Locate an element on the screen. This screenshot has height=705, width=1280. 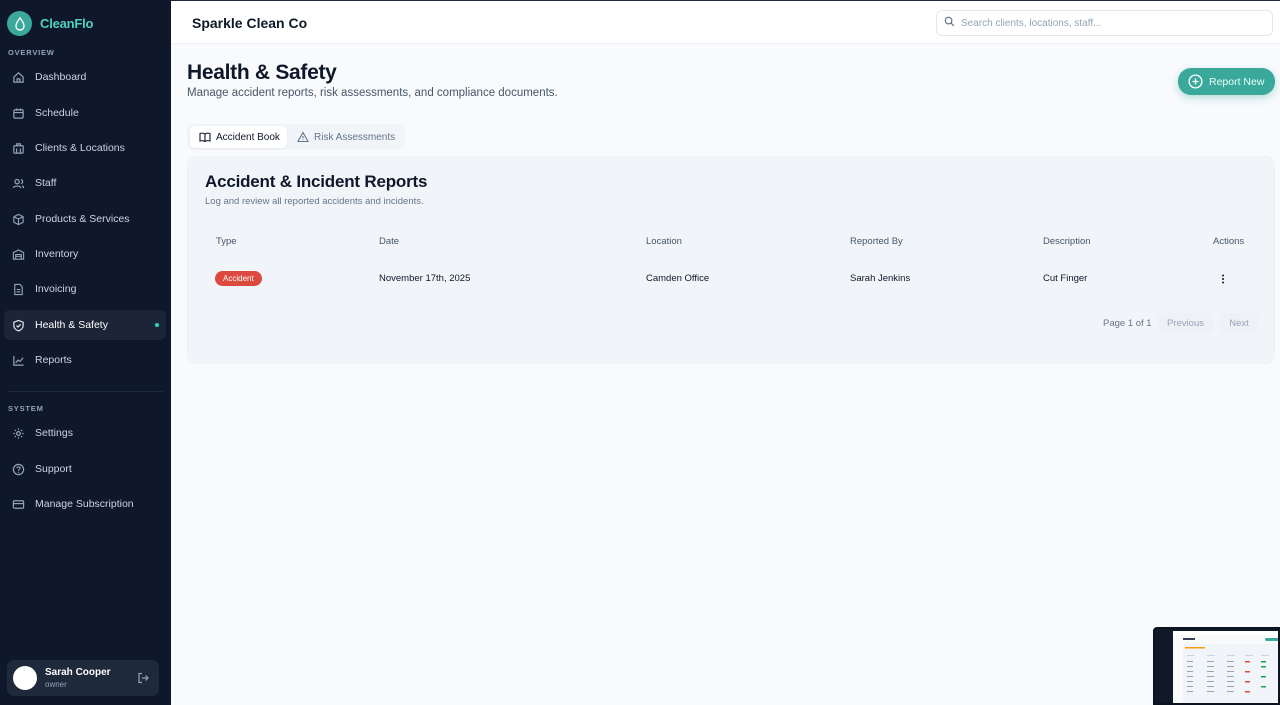
brand: CleanFlo is located at coordinates (50, 23).